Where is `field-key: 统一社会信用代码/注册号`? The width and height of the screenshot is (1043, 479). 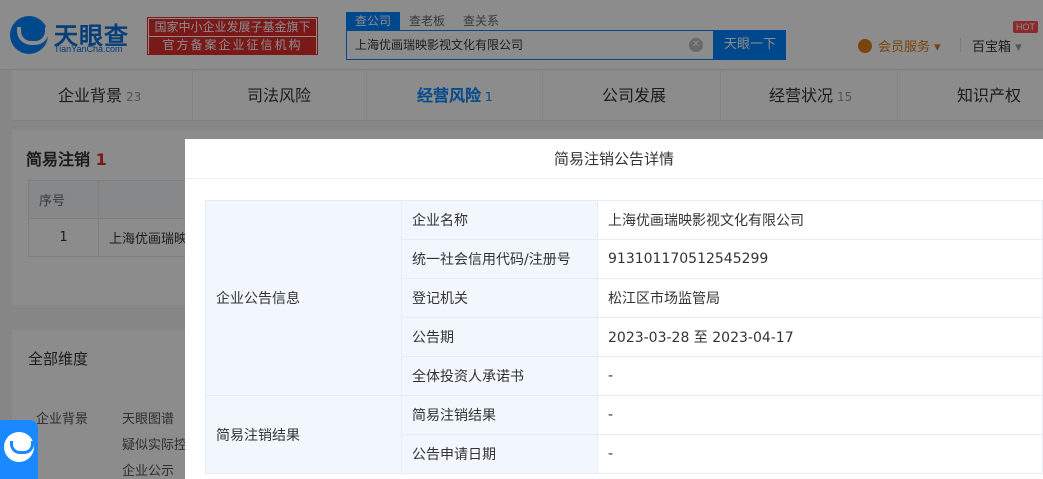 field-key: 统一社会信用代码/注册号 is located at coordinates (499, 259).